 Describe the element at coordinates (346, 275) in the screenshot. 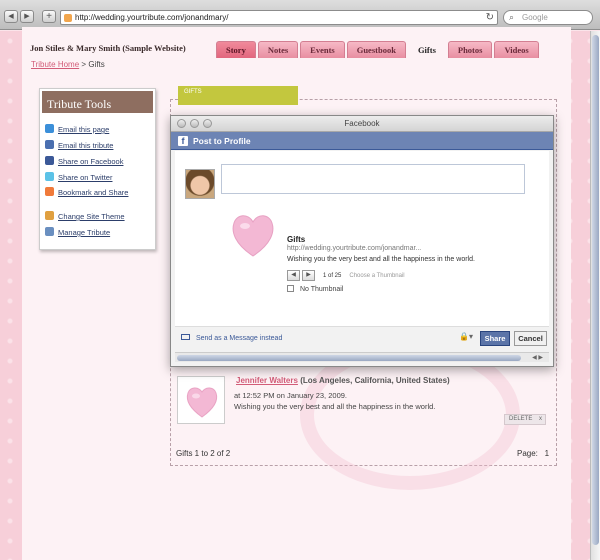

I see `thumbnail-pager: ◀ ▶ 1 of 25 Choose a Thumbnail` at that location.